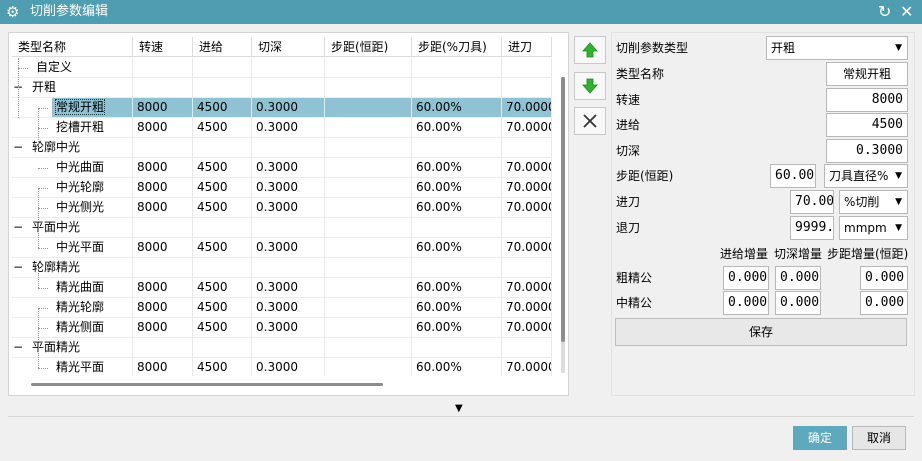 The height and width of the screenshot is (461, 922). Describe the element at coordinates (868, 254) in the screenshot. I see `inc-step-header: 步距增量(恒距)` at that location.